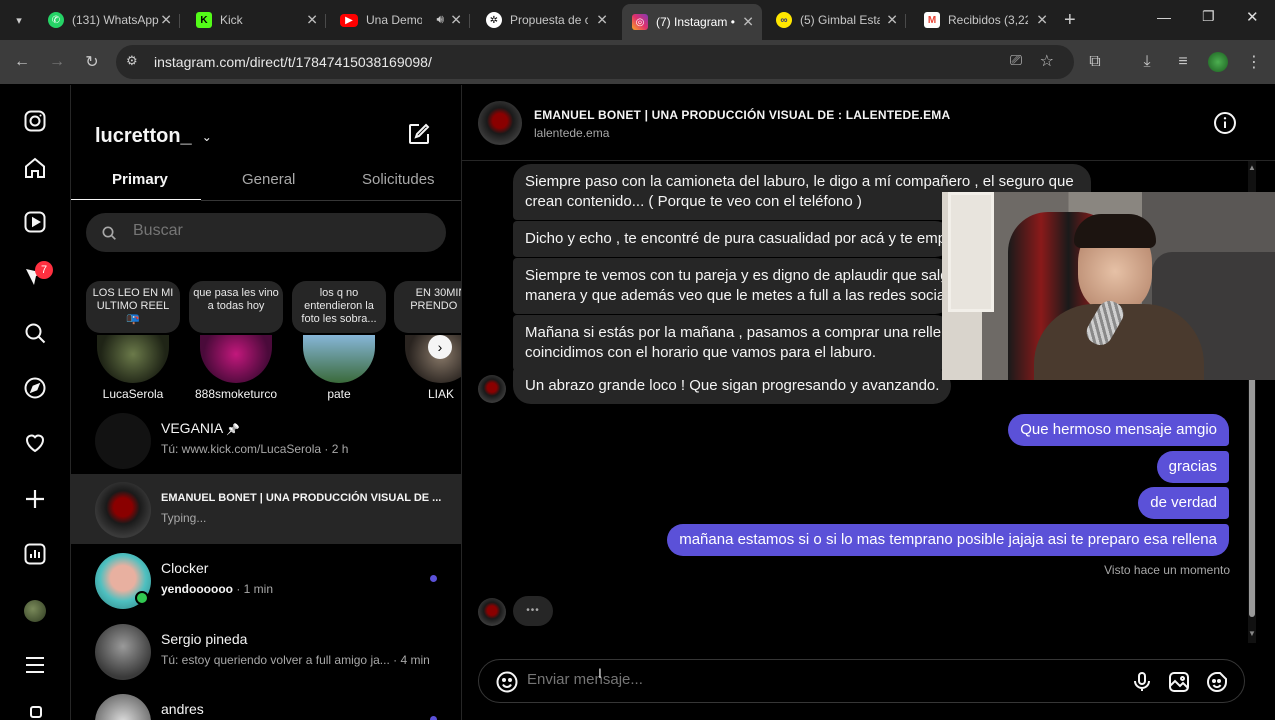  Describe the element at coordinates (1252, 633) in the screenshot. I see `scroll-down-arrow: ▼` at that location.